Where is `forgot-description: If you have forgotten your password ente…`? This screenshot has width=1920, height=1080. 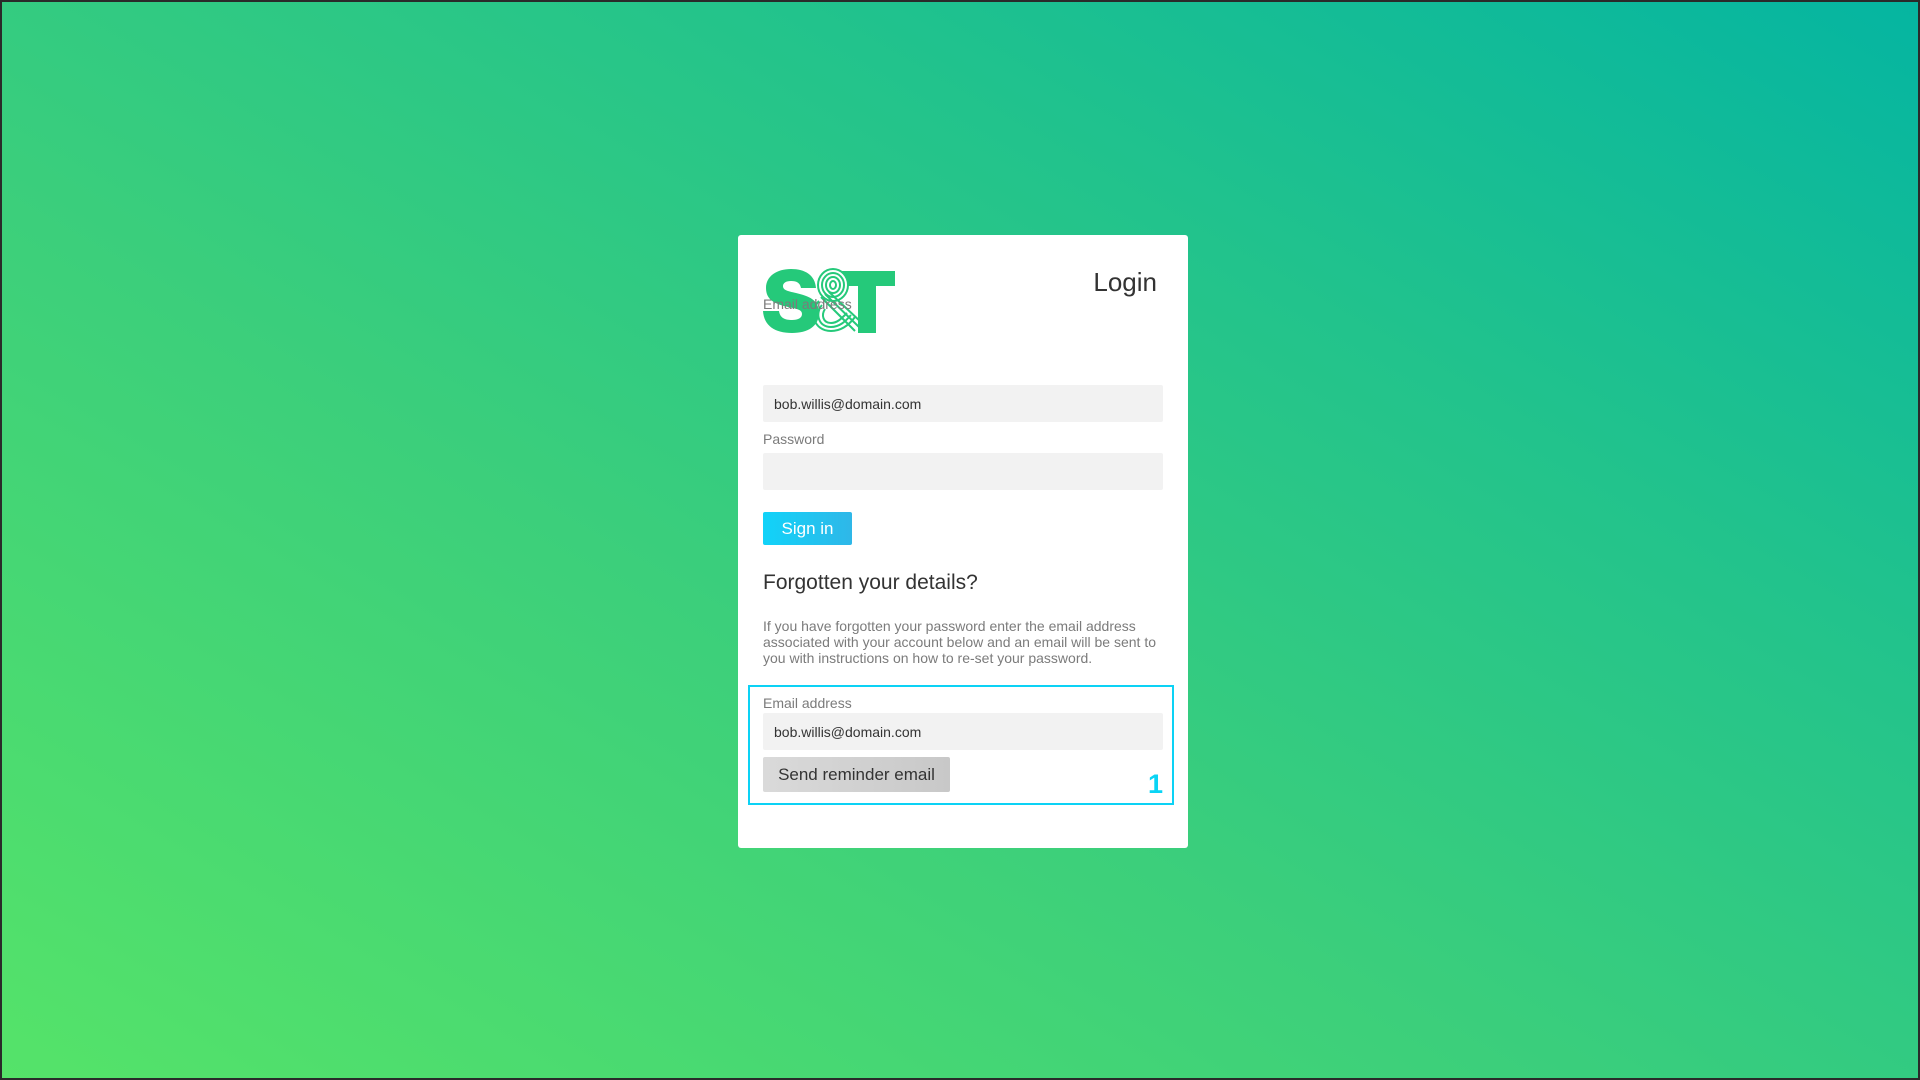
forgot-description: If you have forgotten your password ente… is located at coordinates (959, 642).